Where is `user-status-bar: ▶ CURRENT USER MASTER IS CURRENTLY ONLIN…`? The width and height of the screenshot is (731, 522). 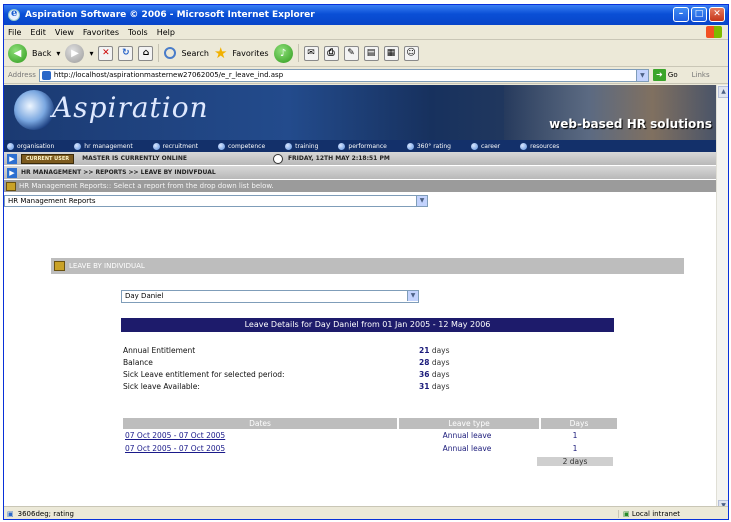 user-status-bar: ▶ CURRENT USER MASTER IS CURRENTLY ONLIN… is located at coordinates (360, 159).